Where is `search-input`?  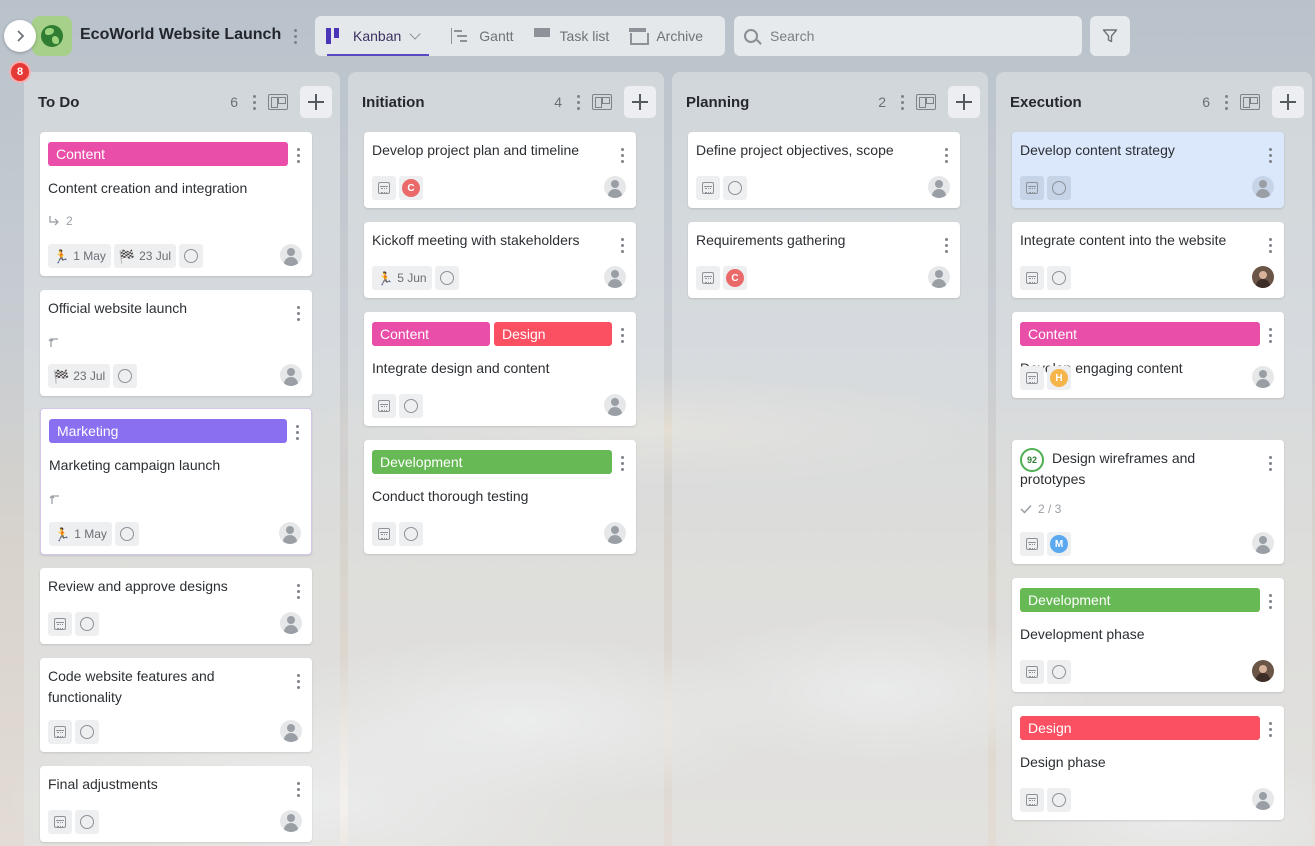
search-input is located at coordinates (915, 36).